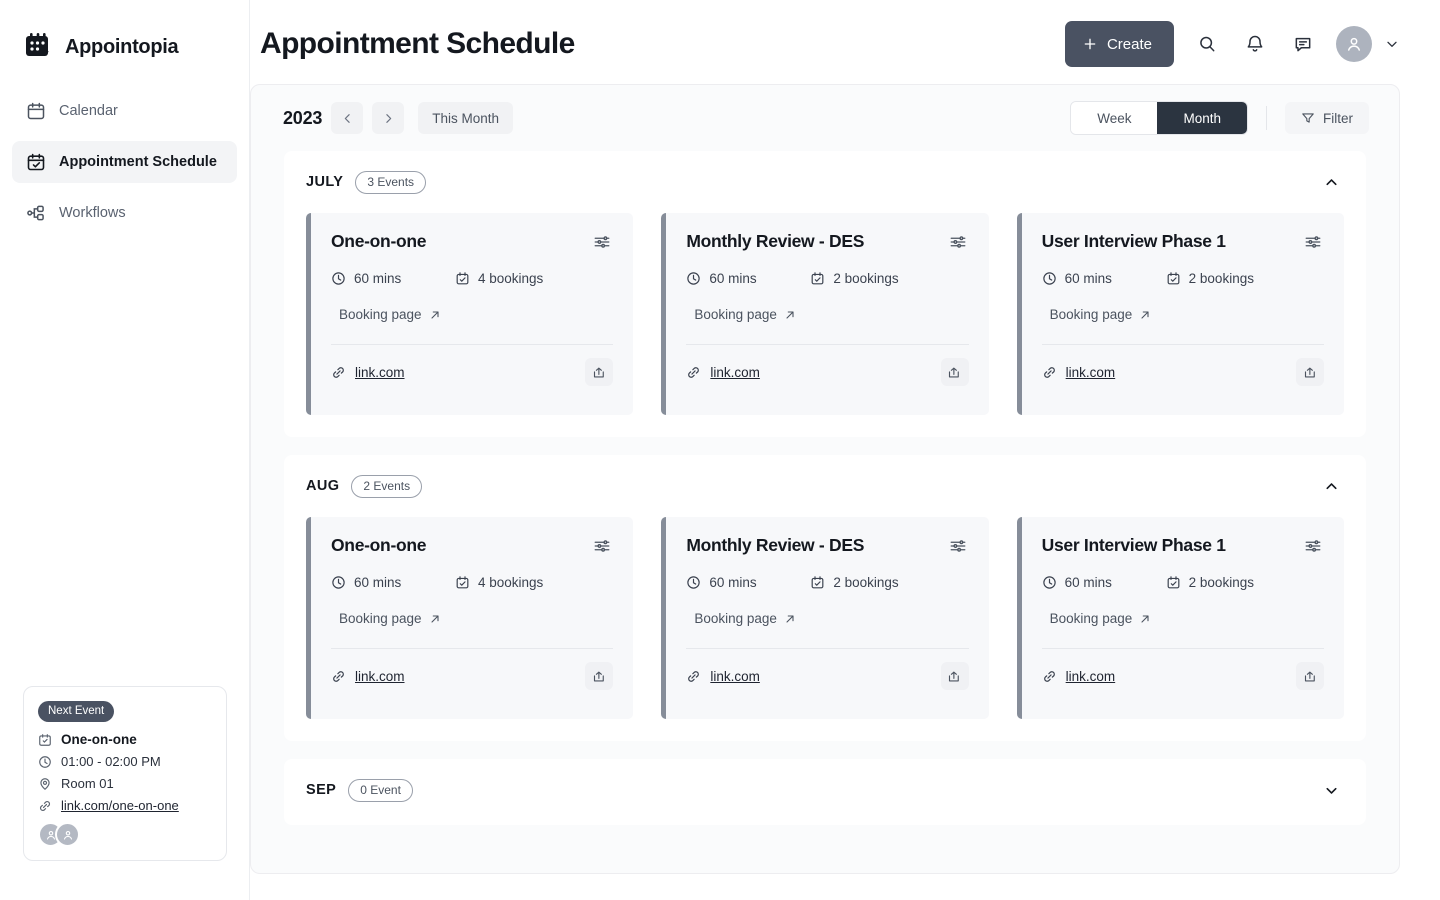 This screenshot has width=1440, height=900. I want to click on view-toggle-group: Week Month, so click(1159, 118).